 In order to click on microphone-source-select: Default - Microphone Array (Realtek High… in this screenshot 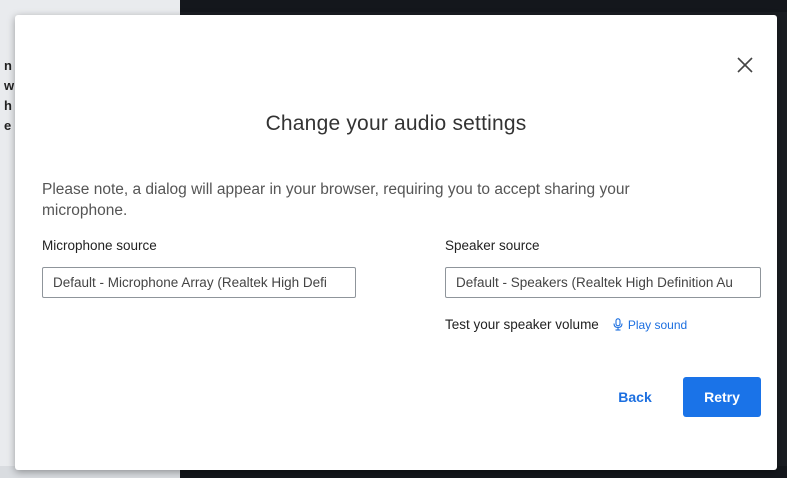, I will do `click(199, 282)`.